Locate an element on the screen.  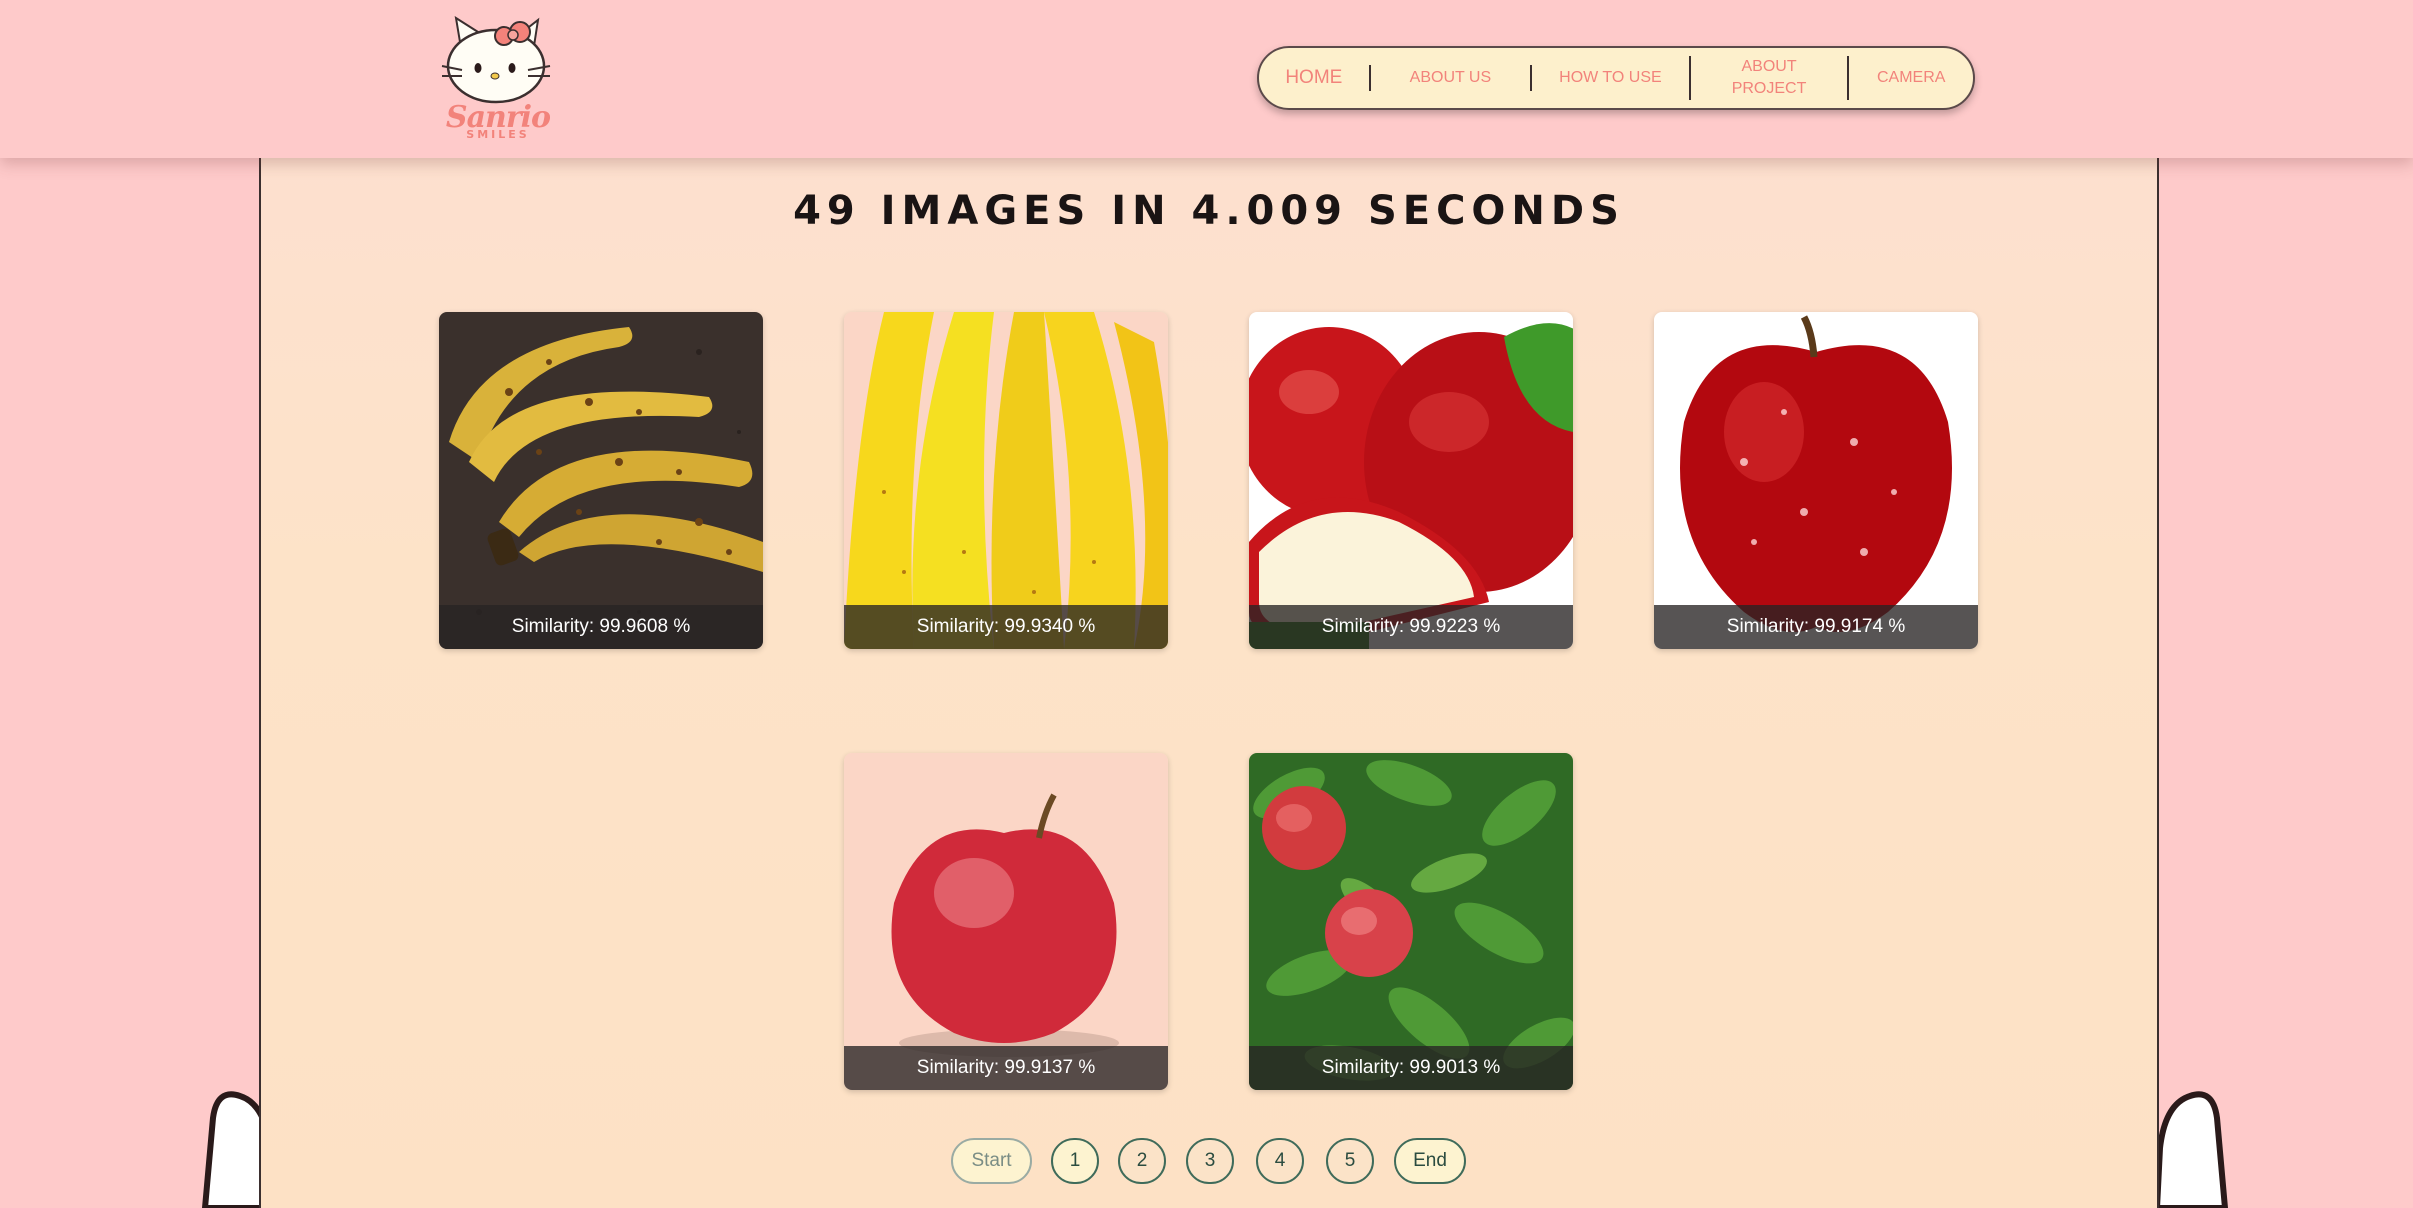
wet-red-apple-image is located at coordinates (1816, 480).